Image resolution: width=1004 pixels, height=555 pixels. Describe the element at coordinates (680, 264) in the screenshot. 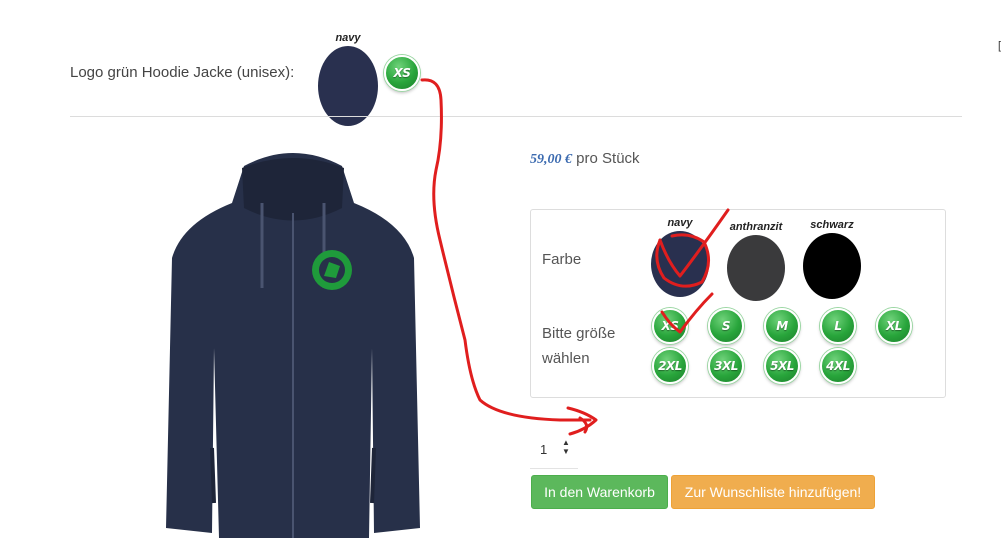

I see `color-swatch-navy` at that location.